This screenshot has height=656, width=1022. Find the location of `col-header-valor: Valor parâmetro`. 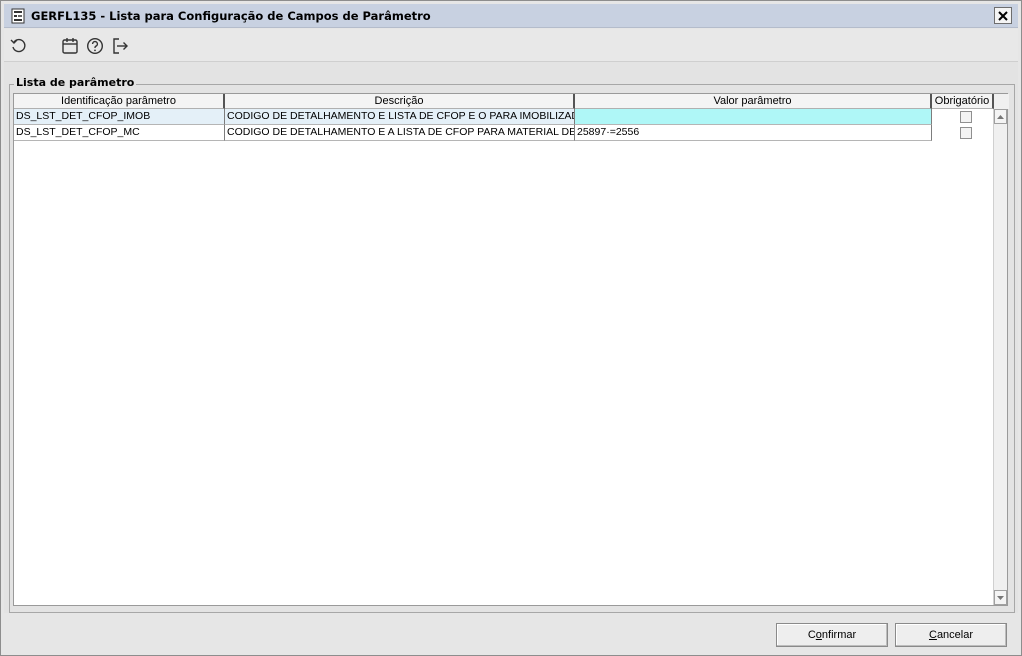

col-header-valor: Valor parâmetro is located at coordinates (753, 101).